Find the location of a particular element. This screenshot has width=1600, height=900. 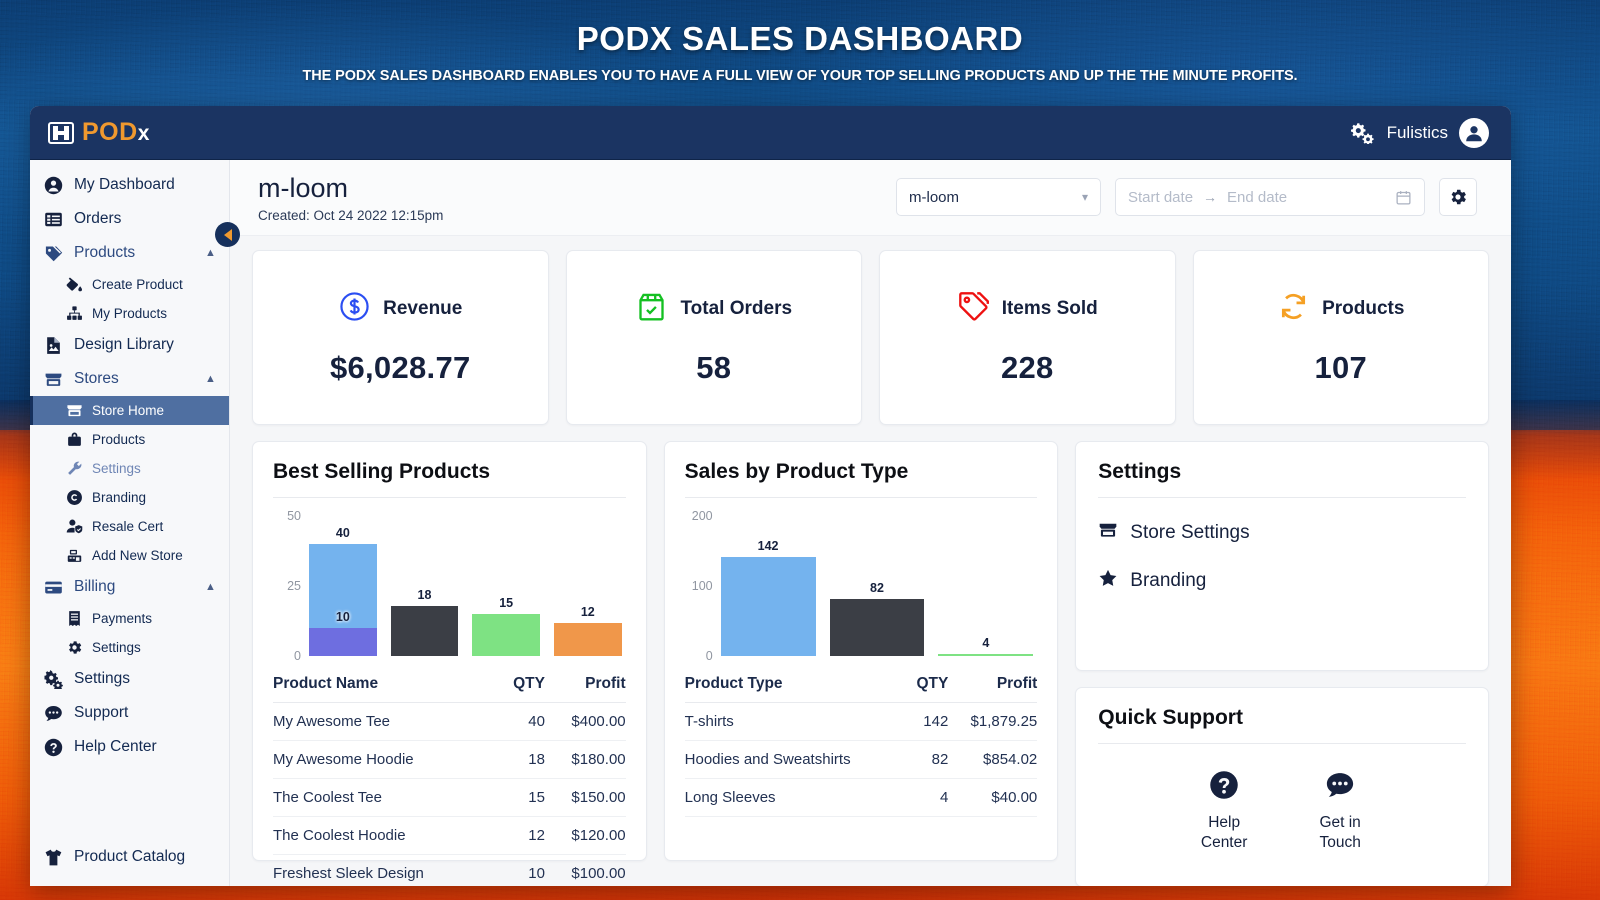

bar-column: 82 is located at coordinates (877, 586).